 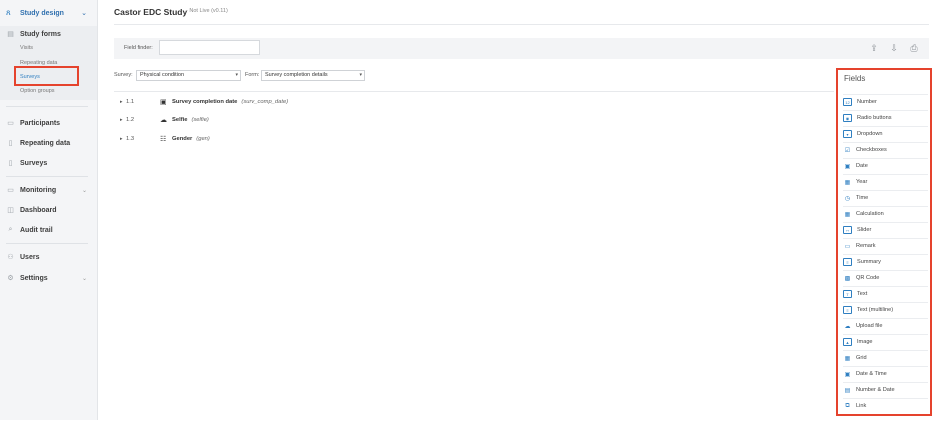 What do you see at coordinates (34, 163) in the screenshot?
I see `sidebar-item-label: Surveys` at bounding box center [34, 163].